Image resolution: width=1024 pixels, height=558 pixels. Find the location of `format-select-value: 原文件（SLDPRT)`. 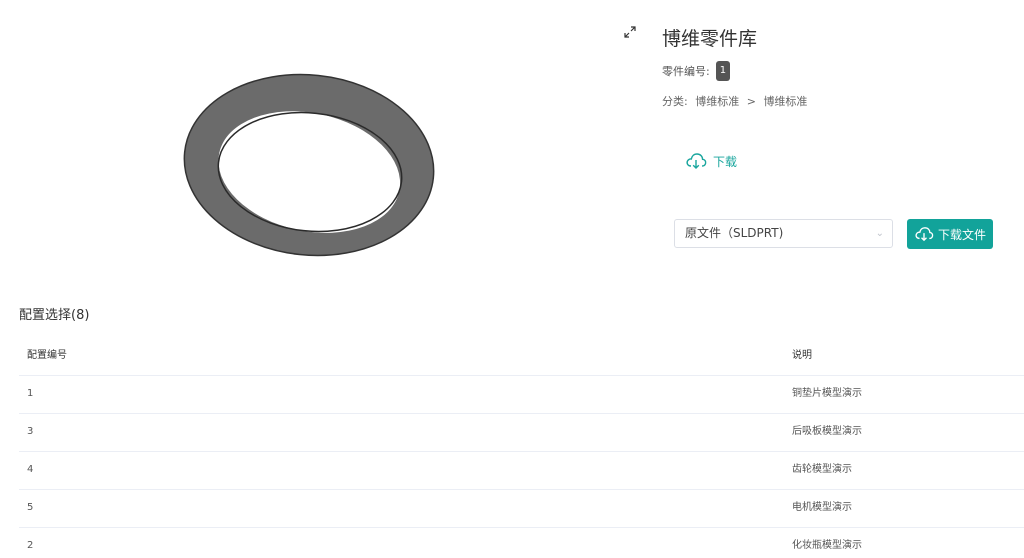

format-select-value: 原文件（SLDPRT) is located at coordinates (734, 233).